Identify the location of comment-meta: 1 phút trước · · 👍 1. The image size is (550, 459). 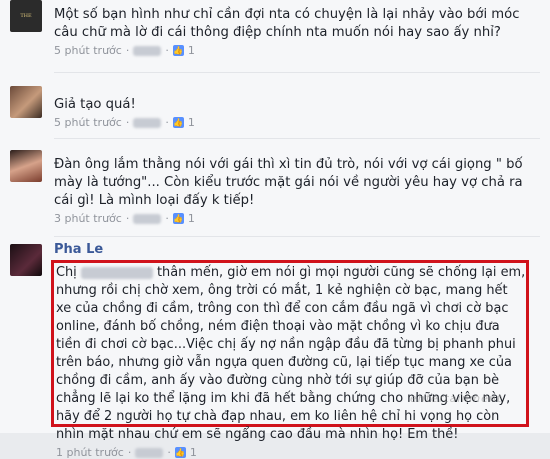
(291, 452).